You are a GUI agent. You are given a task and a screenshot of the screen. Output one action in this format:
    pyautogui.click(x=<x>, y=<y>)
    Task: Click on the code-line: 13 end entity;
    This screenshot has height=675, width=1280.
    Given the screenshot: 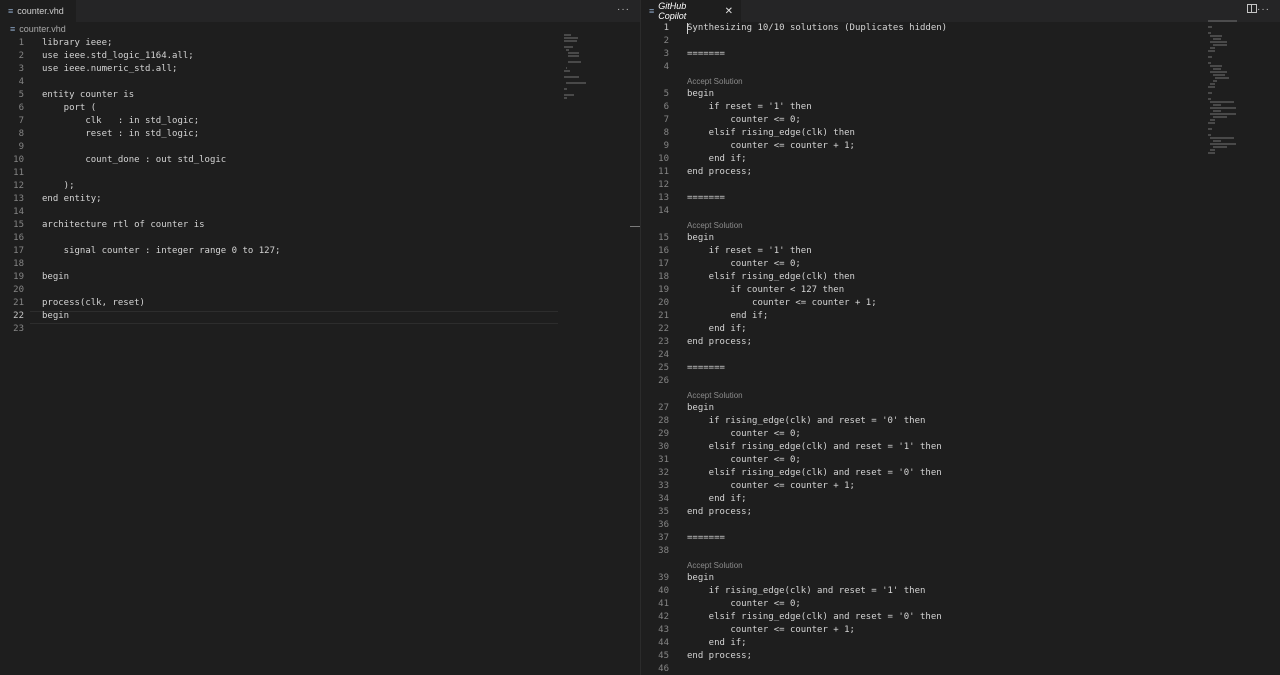 What is the action you would take?
    pyautogui.click(x=320, y=199)
    